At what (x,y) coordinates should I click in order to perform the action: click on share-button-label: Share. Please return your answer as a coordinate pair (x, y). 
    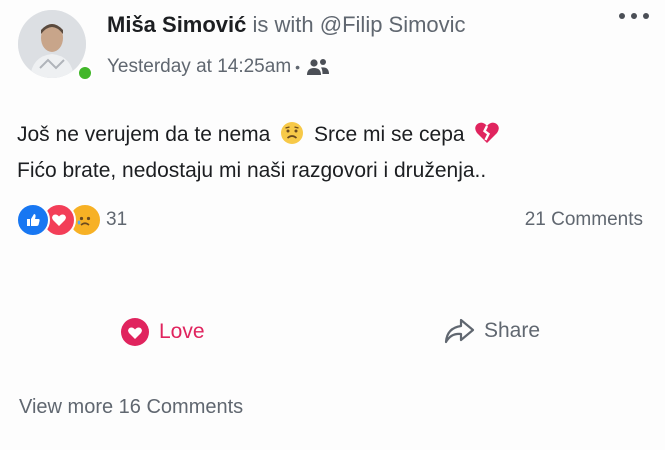
    Looking at the image, I should click on (512, 330).